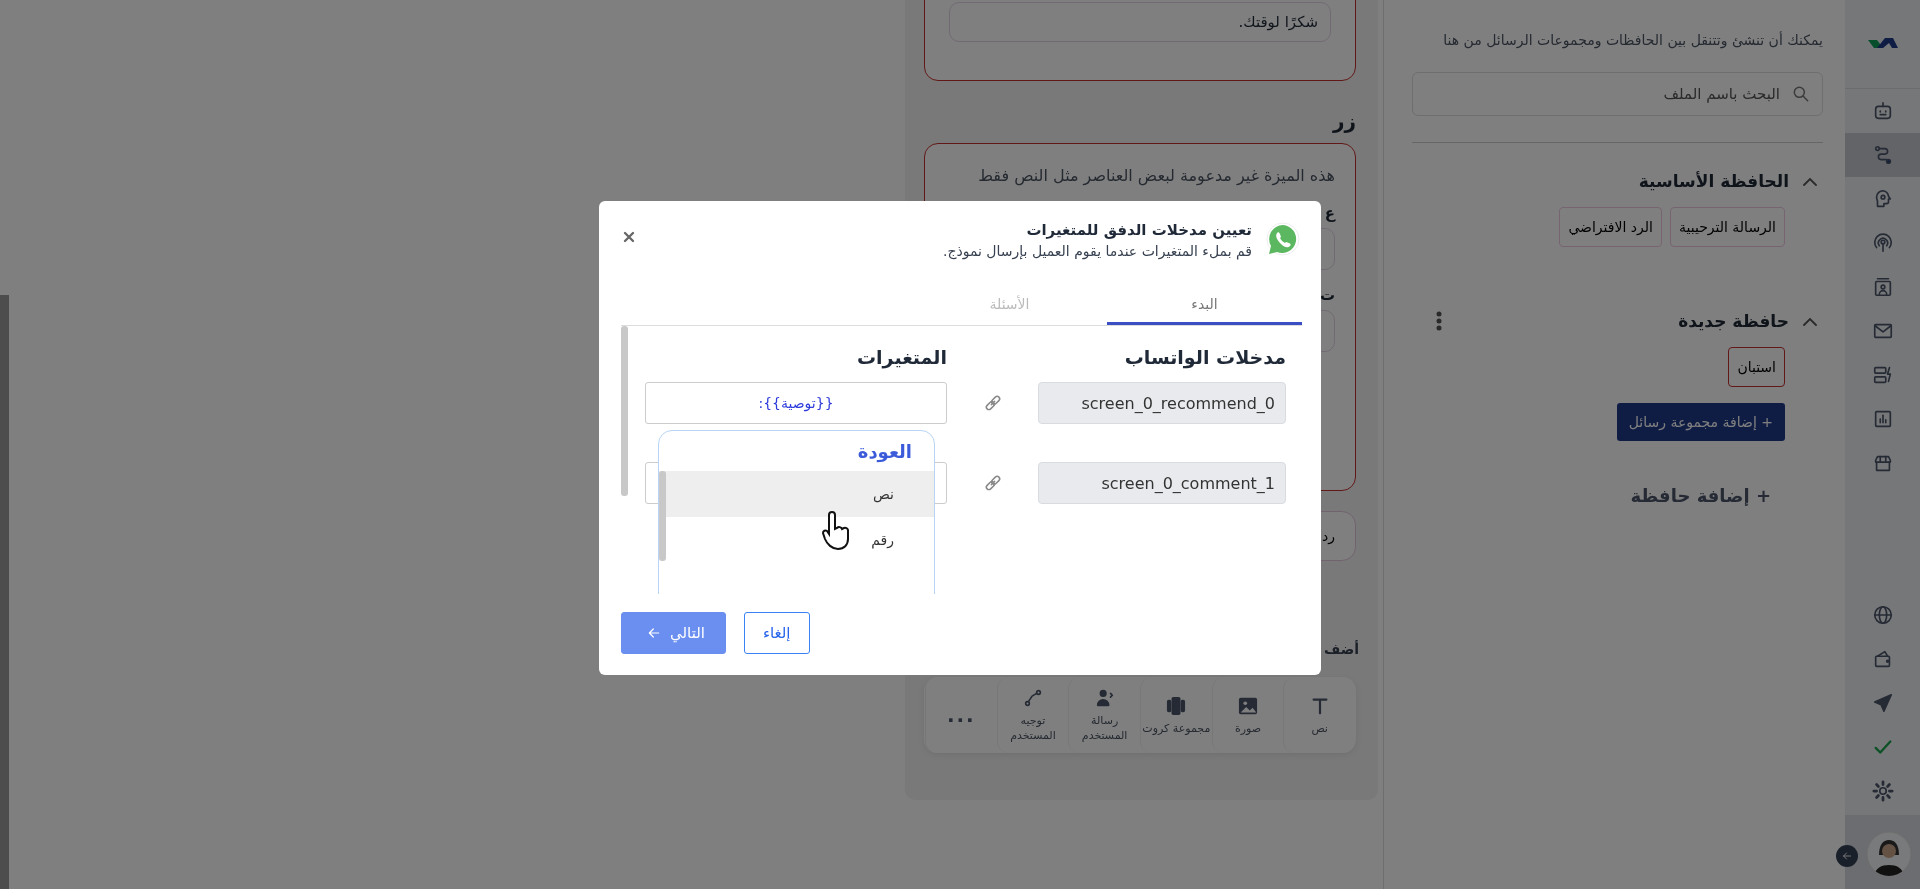 The image size is (1920, 889). Describe the element at coordinates (1162, 403) in the screenshot. I see `readonly-field: screen_0_recommend_0` at that location.